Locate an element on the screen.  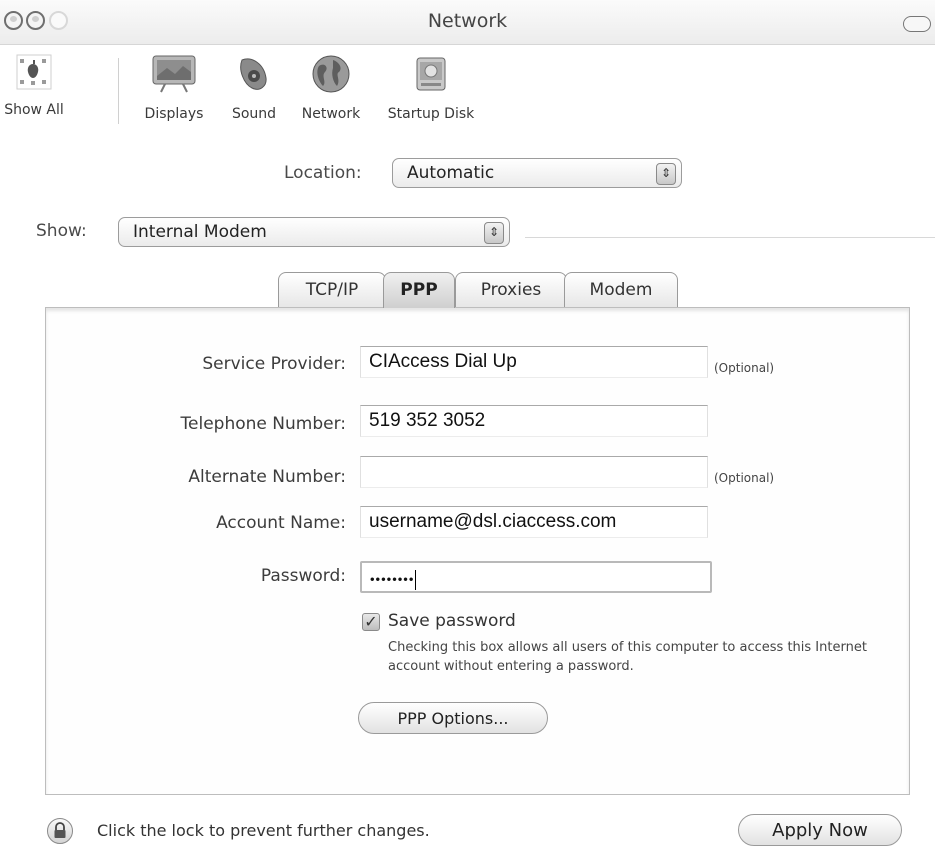
location-value: Automatic is located at coordinates (451, 173).